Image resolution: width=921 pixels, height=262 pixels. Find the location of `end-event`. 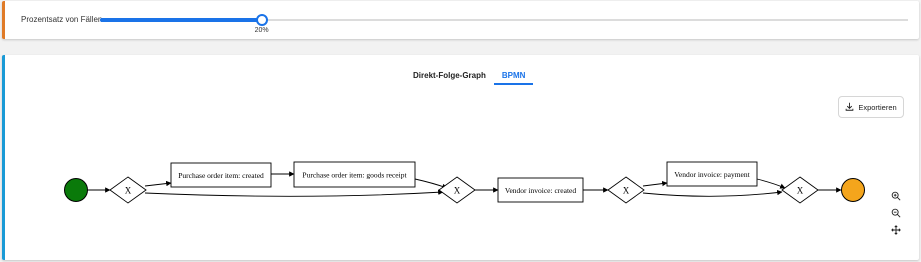

end-event is located at coordinates (853, 190).